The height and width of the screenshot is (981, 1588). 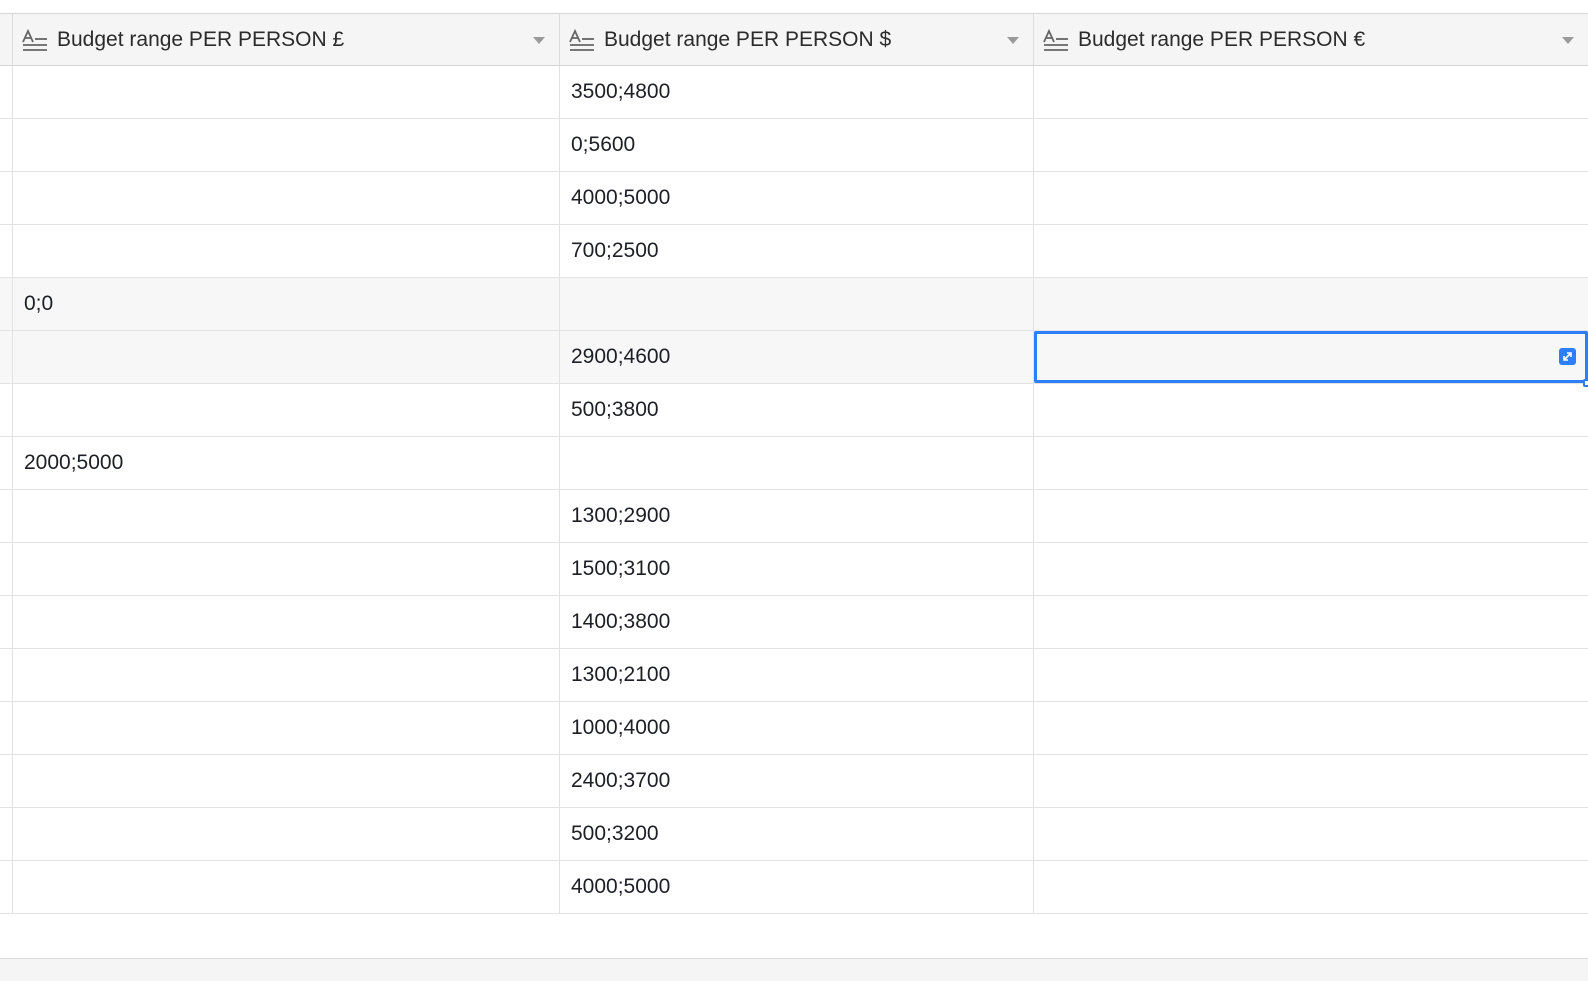 What do you see at coordinates (797, 675) in the screenshot?
I see `table-cell: 1300;2100` at bounding box center [797, 675].